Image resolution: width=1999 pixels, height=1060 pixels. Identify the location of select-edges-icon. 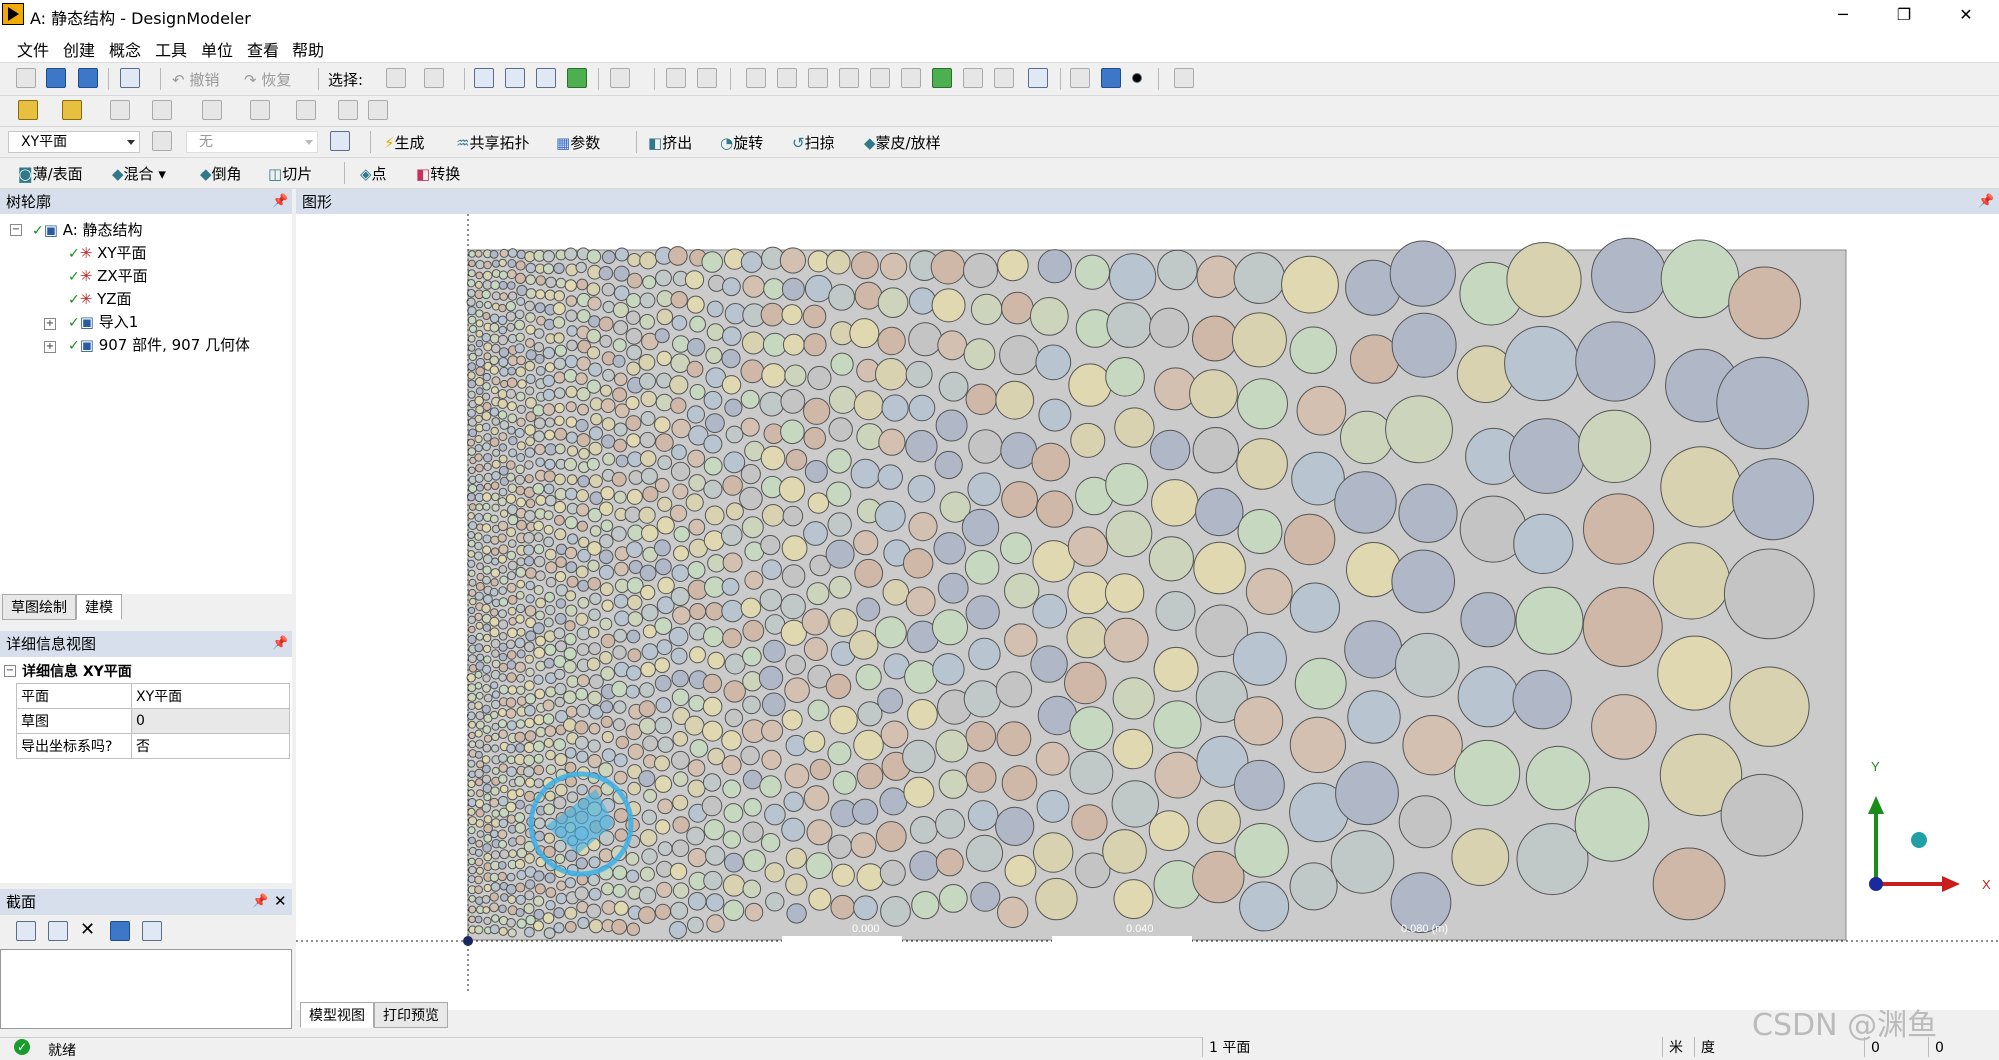
(515, 78).